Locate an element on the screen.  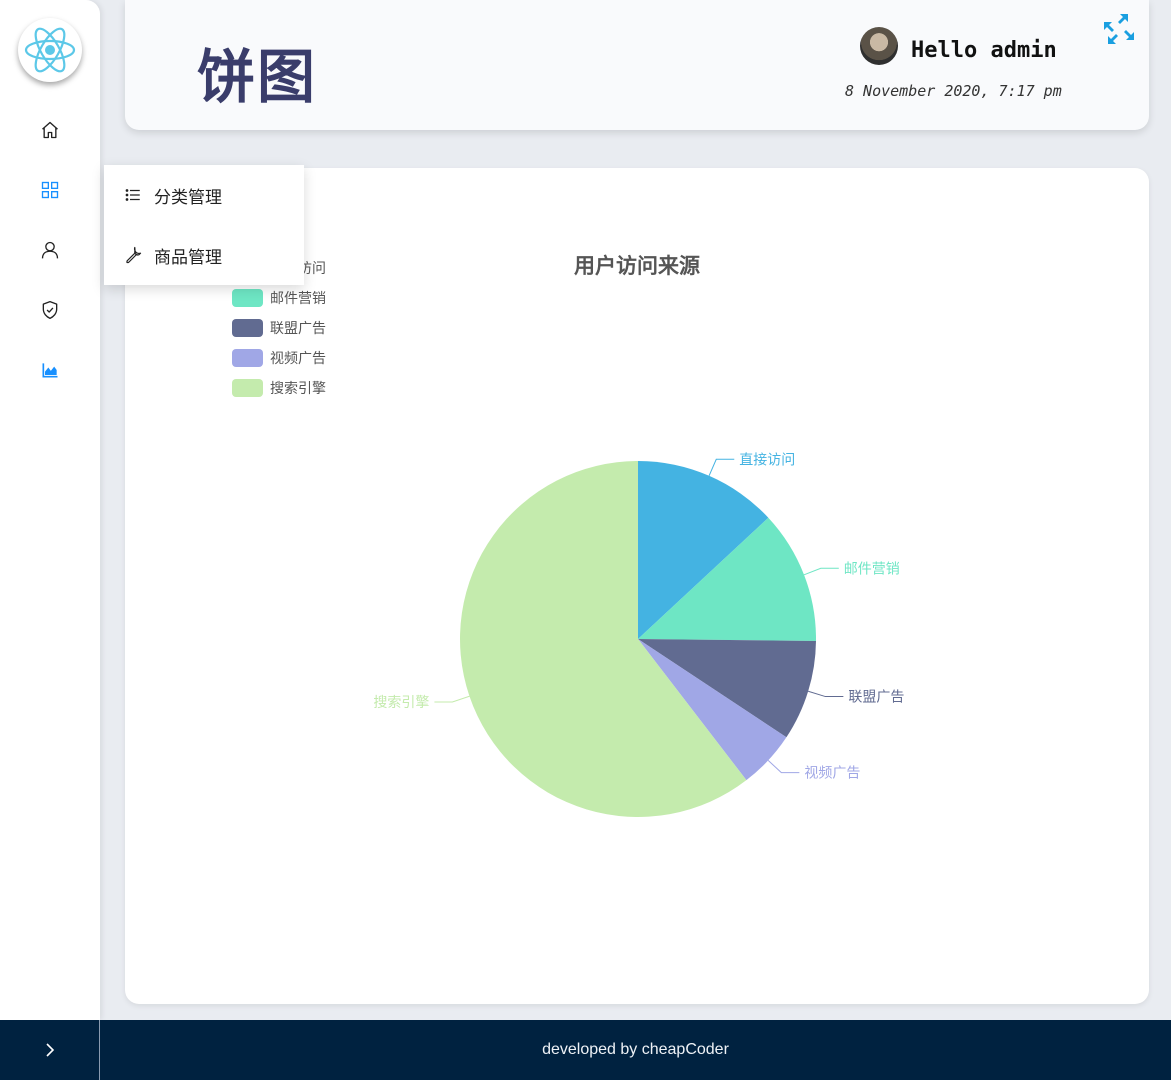
sidebar-item-products is located at coordinates (50, 190).